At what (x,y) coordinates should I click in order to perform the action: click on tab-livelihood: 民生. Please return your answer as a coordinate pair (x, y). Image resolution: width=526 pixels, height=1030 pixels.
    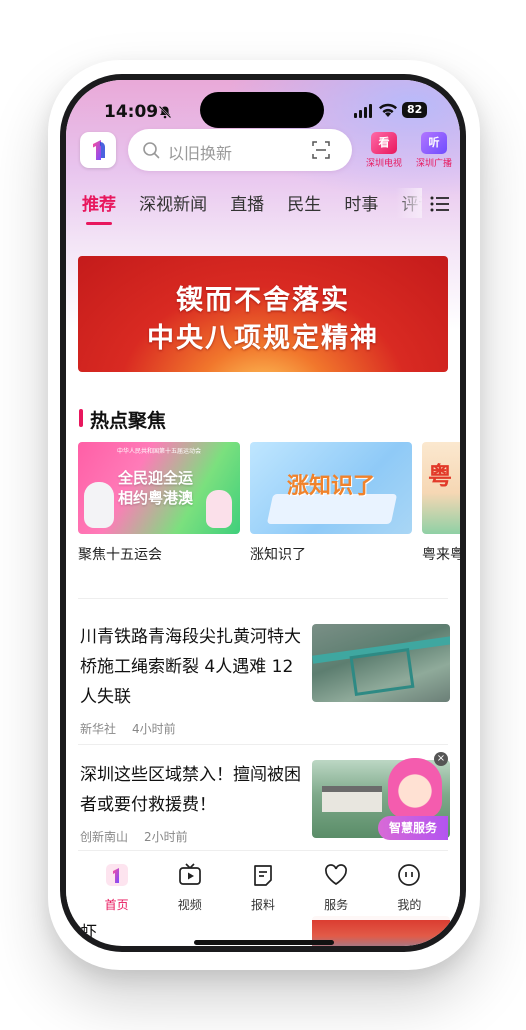
    Looking at the image, I should click on (304, 202).